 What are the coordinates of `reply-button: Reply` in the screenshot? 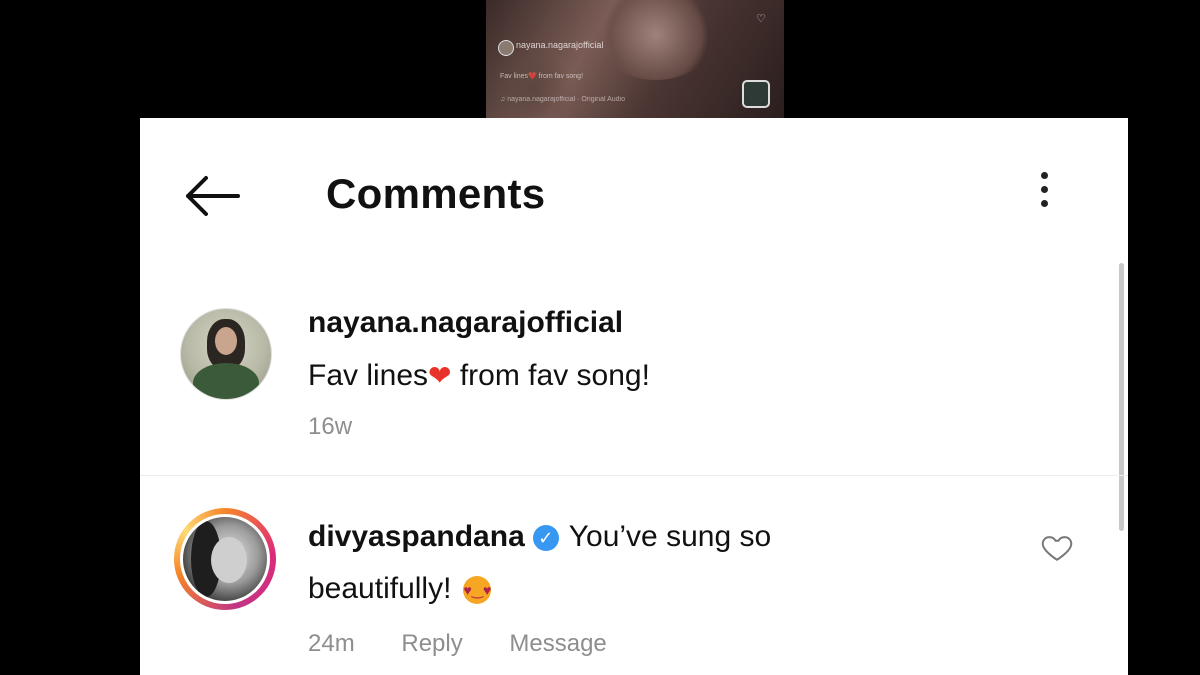 It's located at (431, 643).